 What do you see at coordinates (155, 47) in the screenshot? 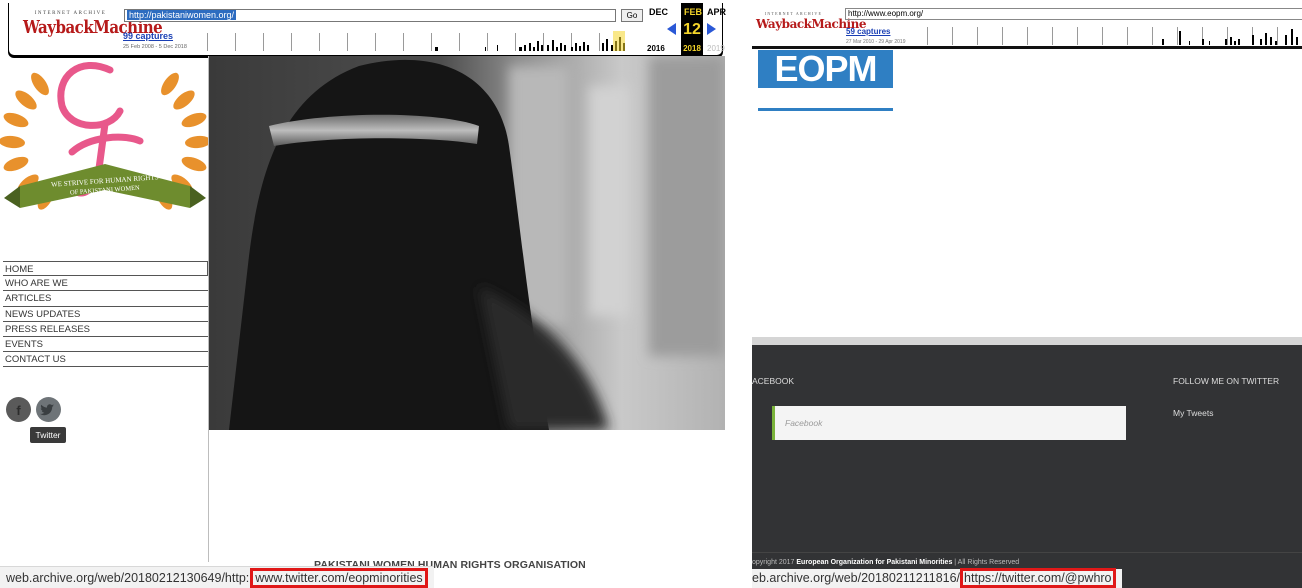
I see `capture-range: 25 Feb 2008 - 5 Dec 2018` at bounding box center [155, 47].